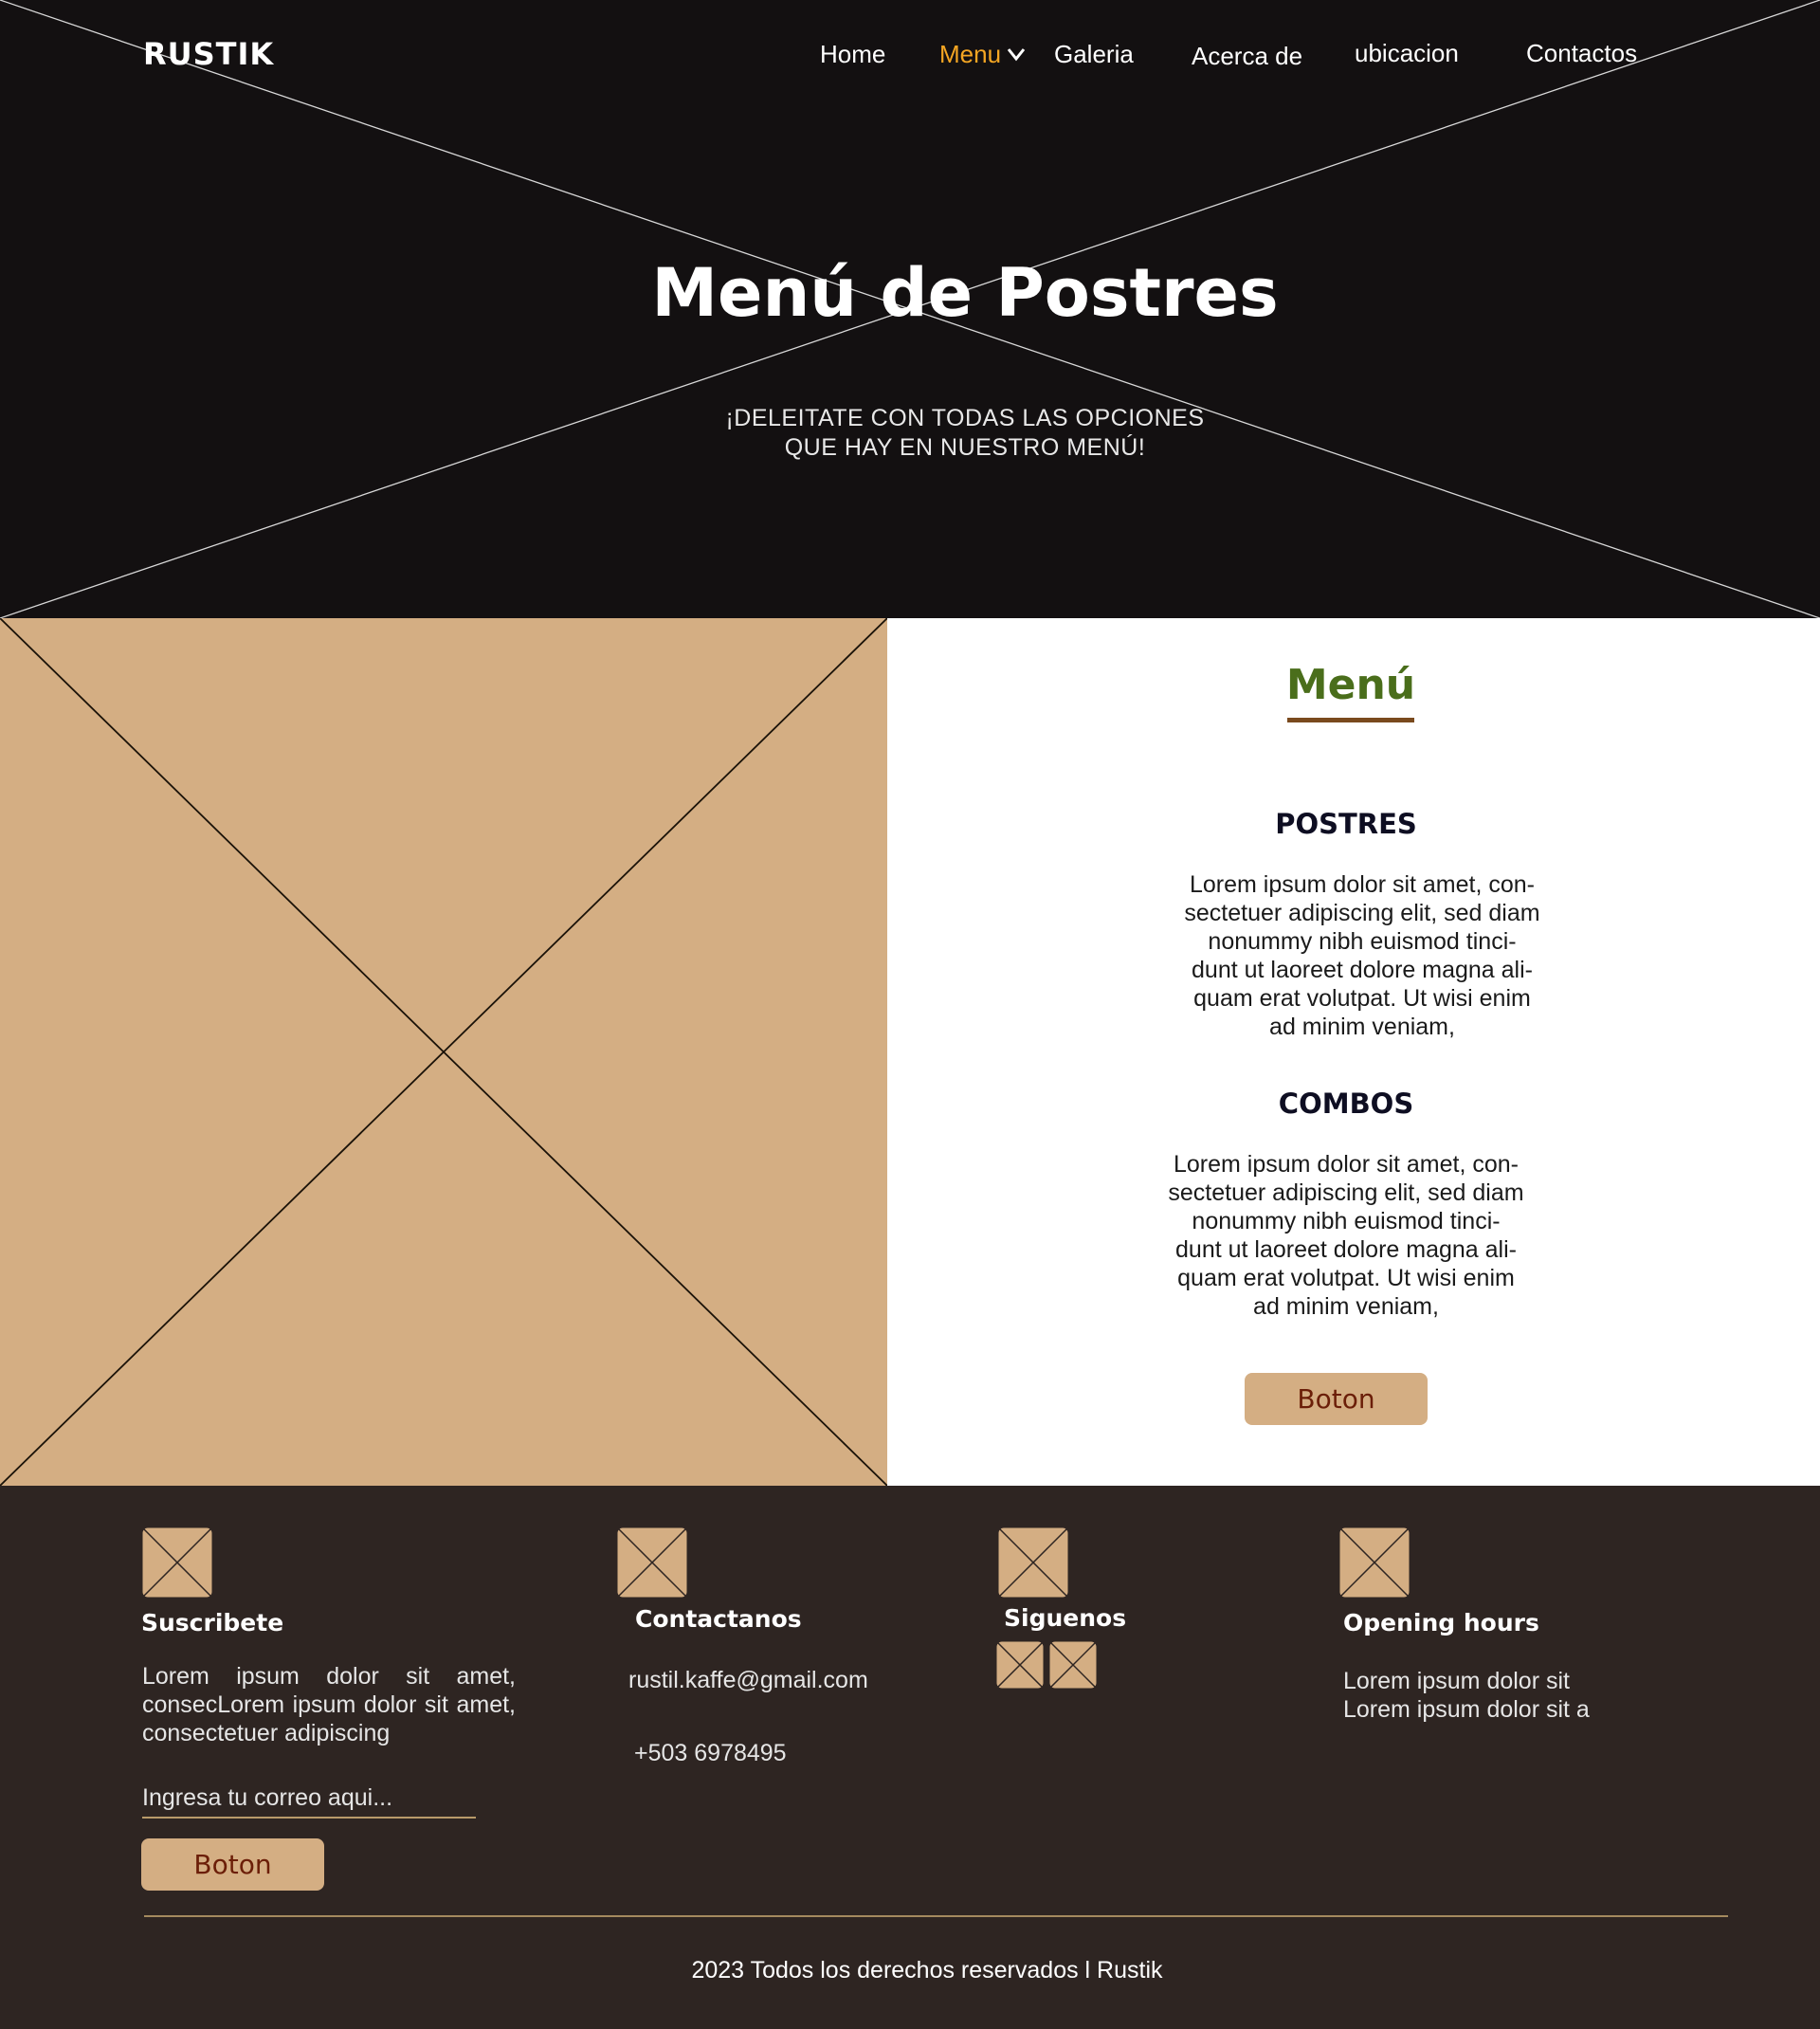 Image resolution: width=1820 pixels, height=2029 pixels. Describe the element at coordinates (1017, 54) in the screenshot. I see `chevron-down-icon` at that location.